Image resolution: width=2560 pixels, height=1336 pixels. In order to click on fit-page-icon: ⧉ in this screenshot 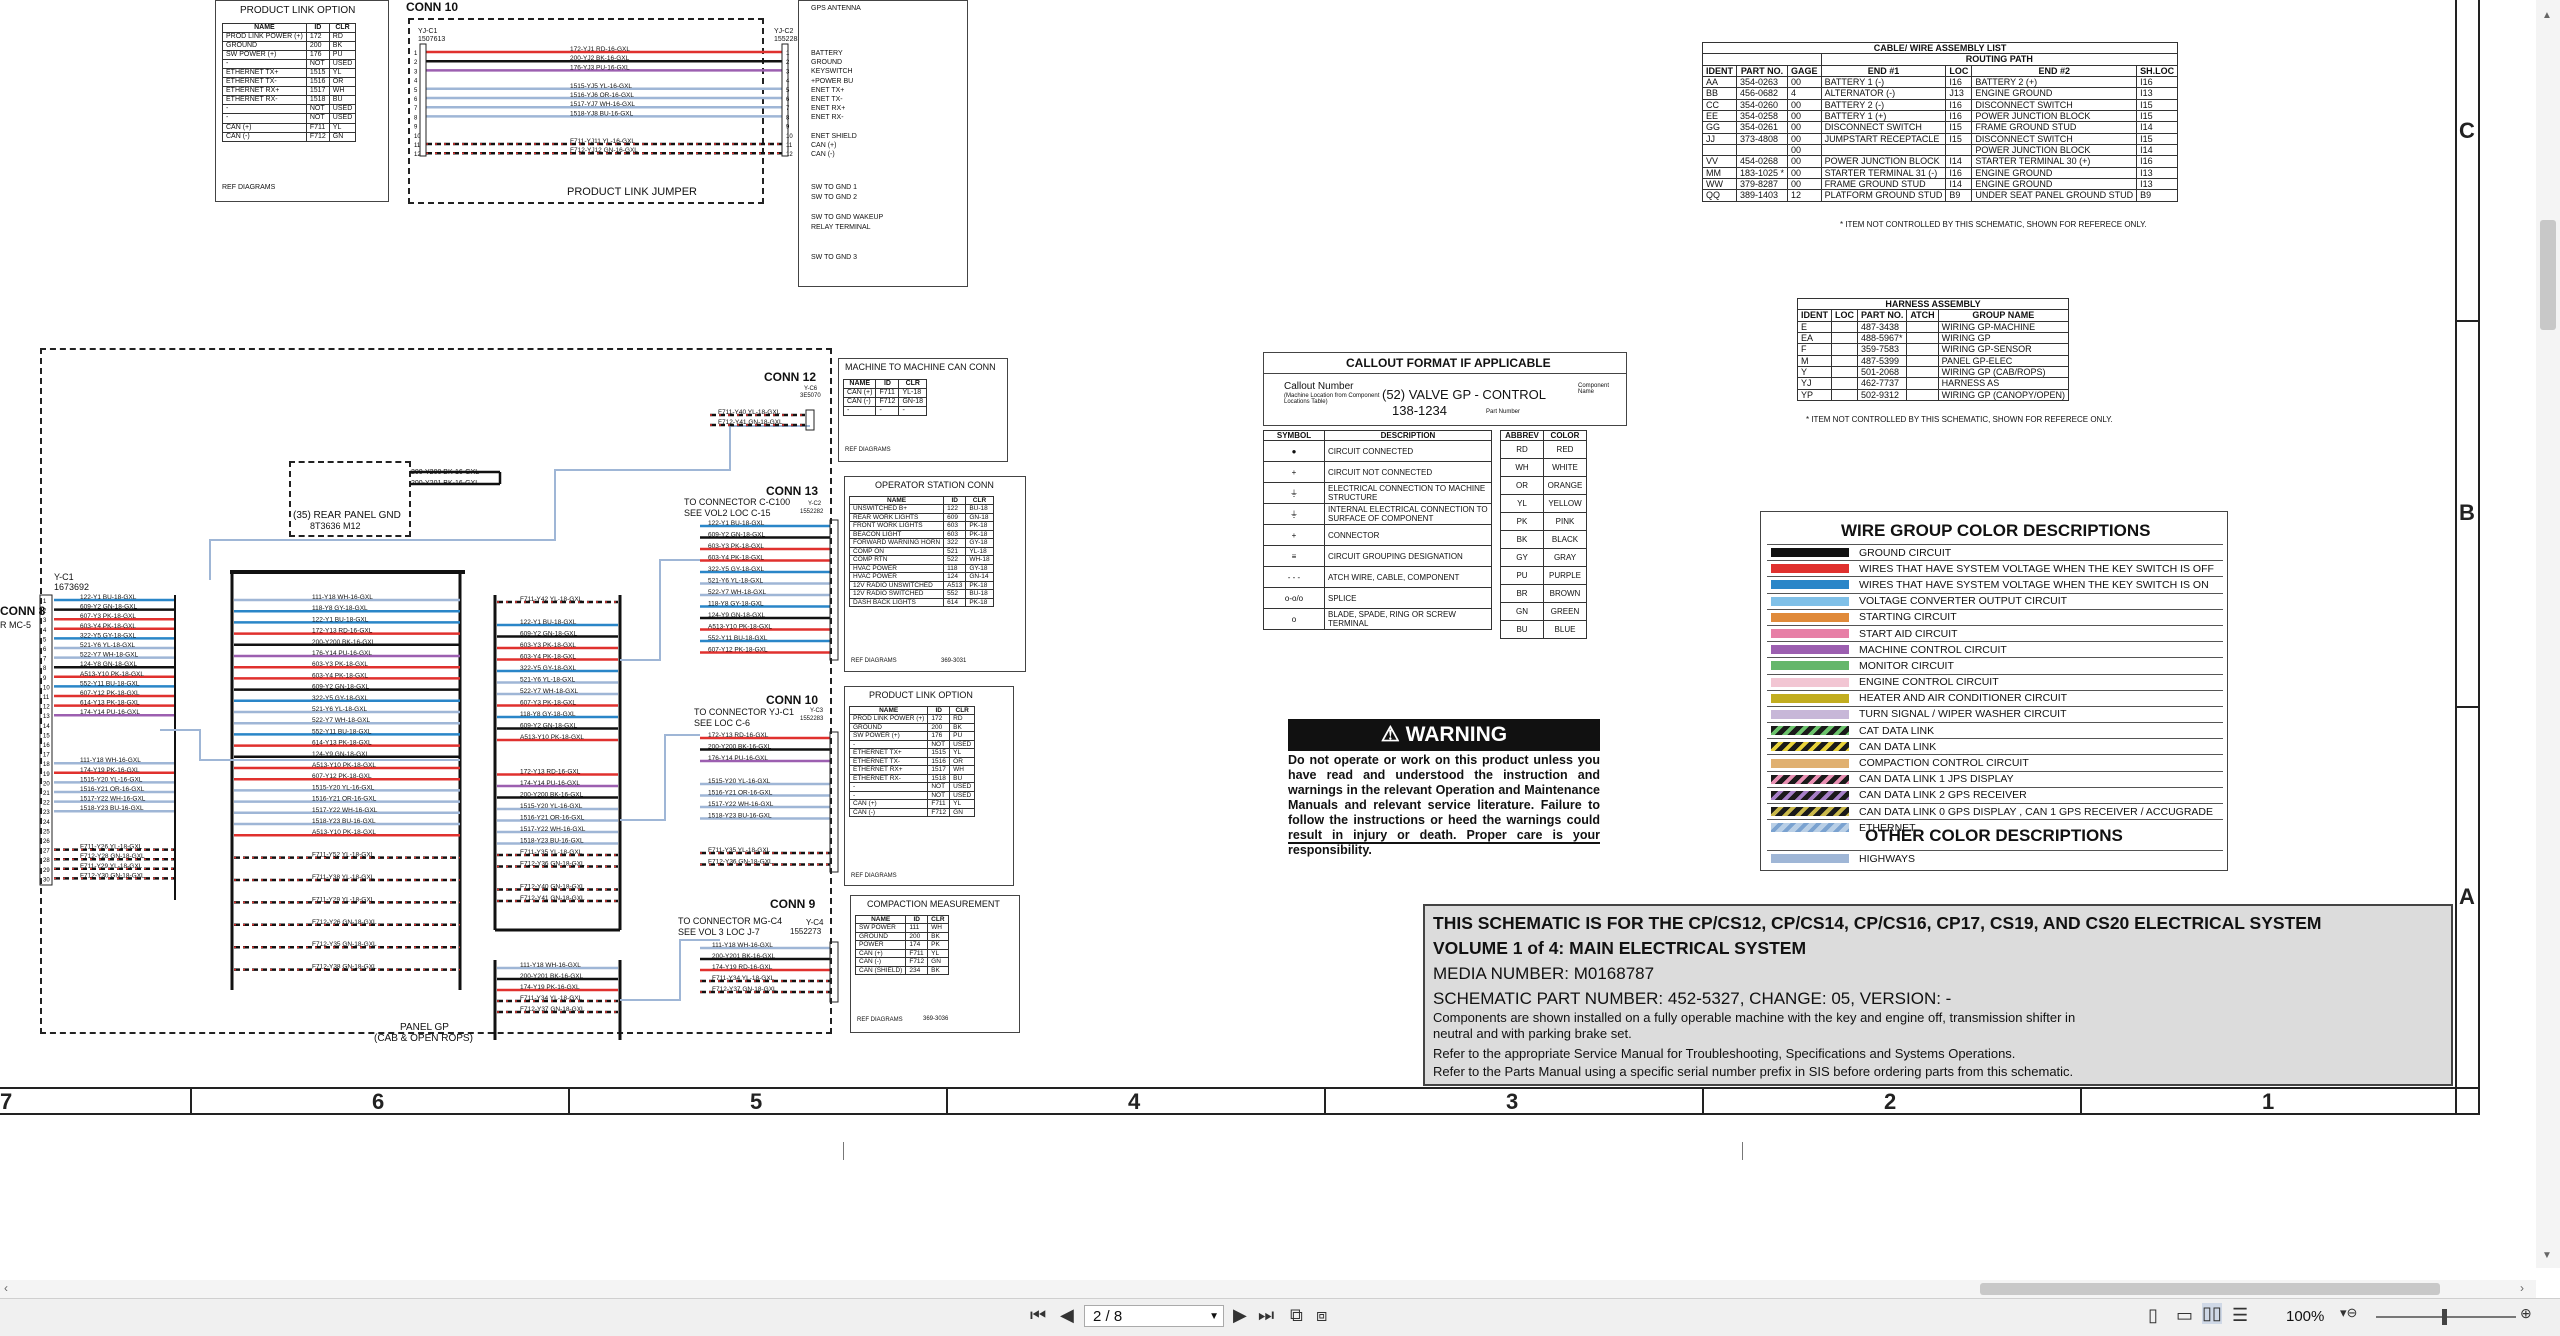, I will do `click(1296, 1315)`.